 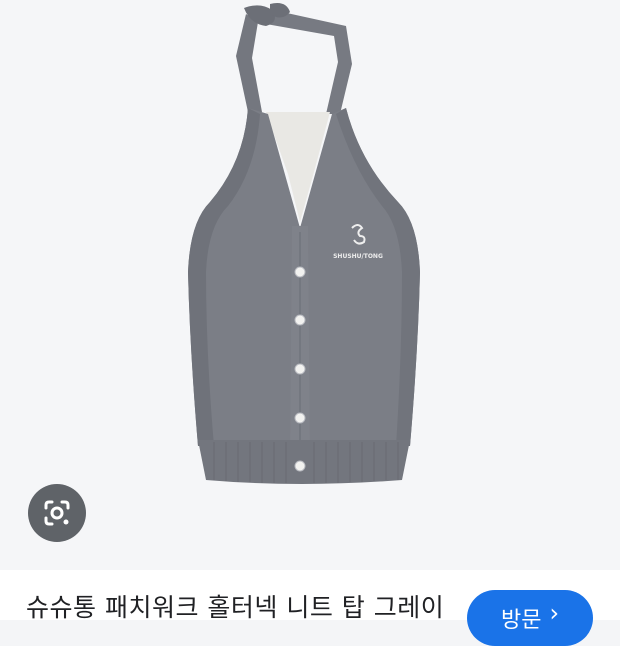 I want to click on product-title: 슈슈통 패치워크 홀터넥 니트 탑 그레이, so click(x=235, y=606).